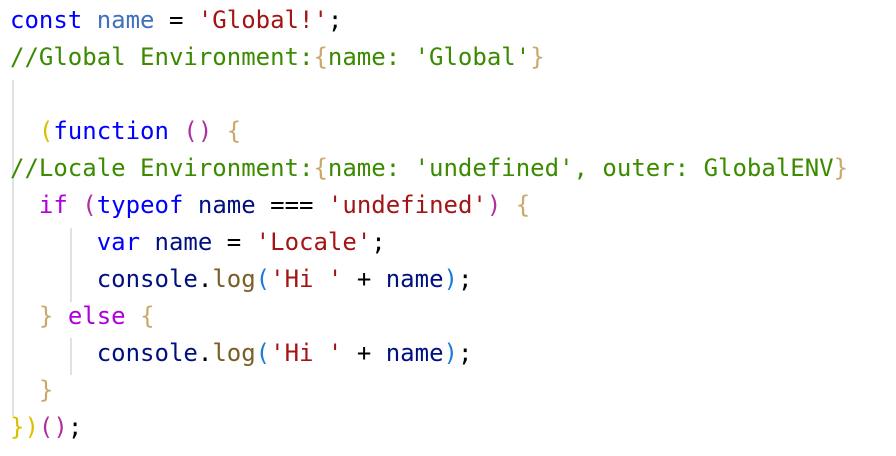 The image size is (896, 456). I want to click on code-token-bracket_gold: (, so click(46, 131).